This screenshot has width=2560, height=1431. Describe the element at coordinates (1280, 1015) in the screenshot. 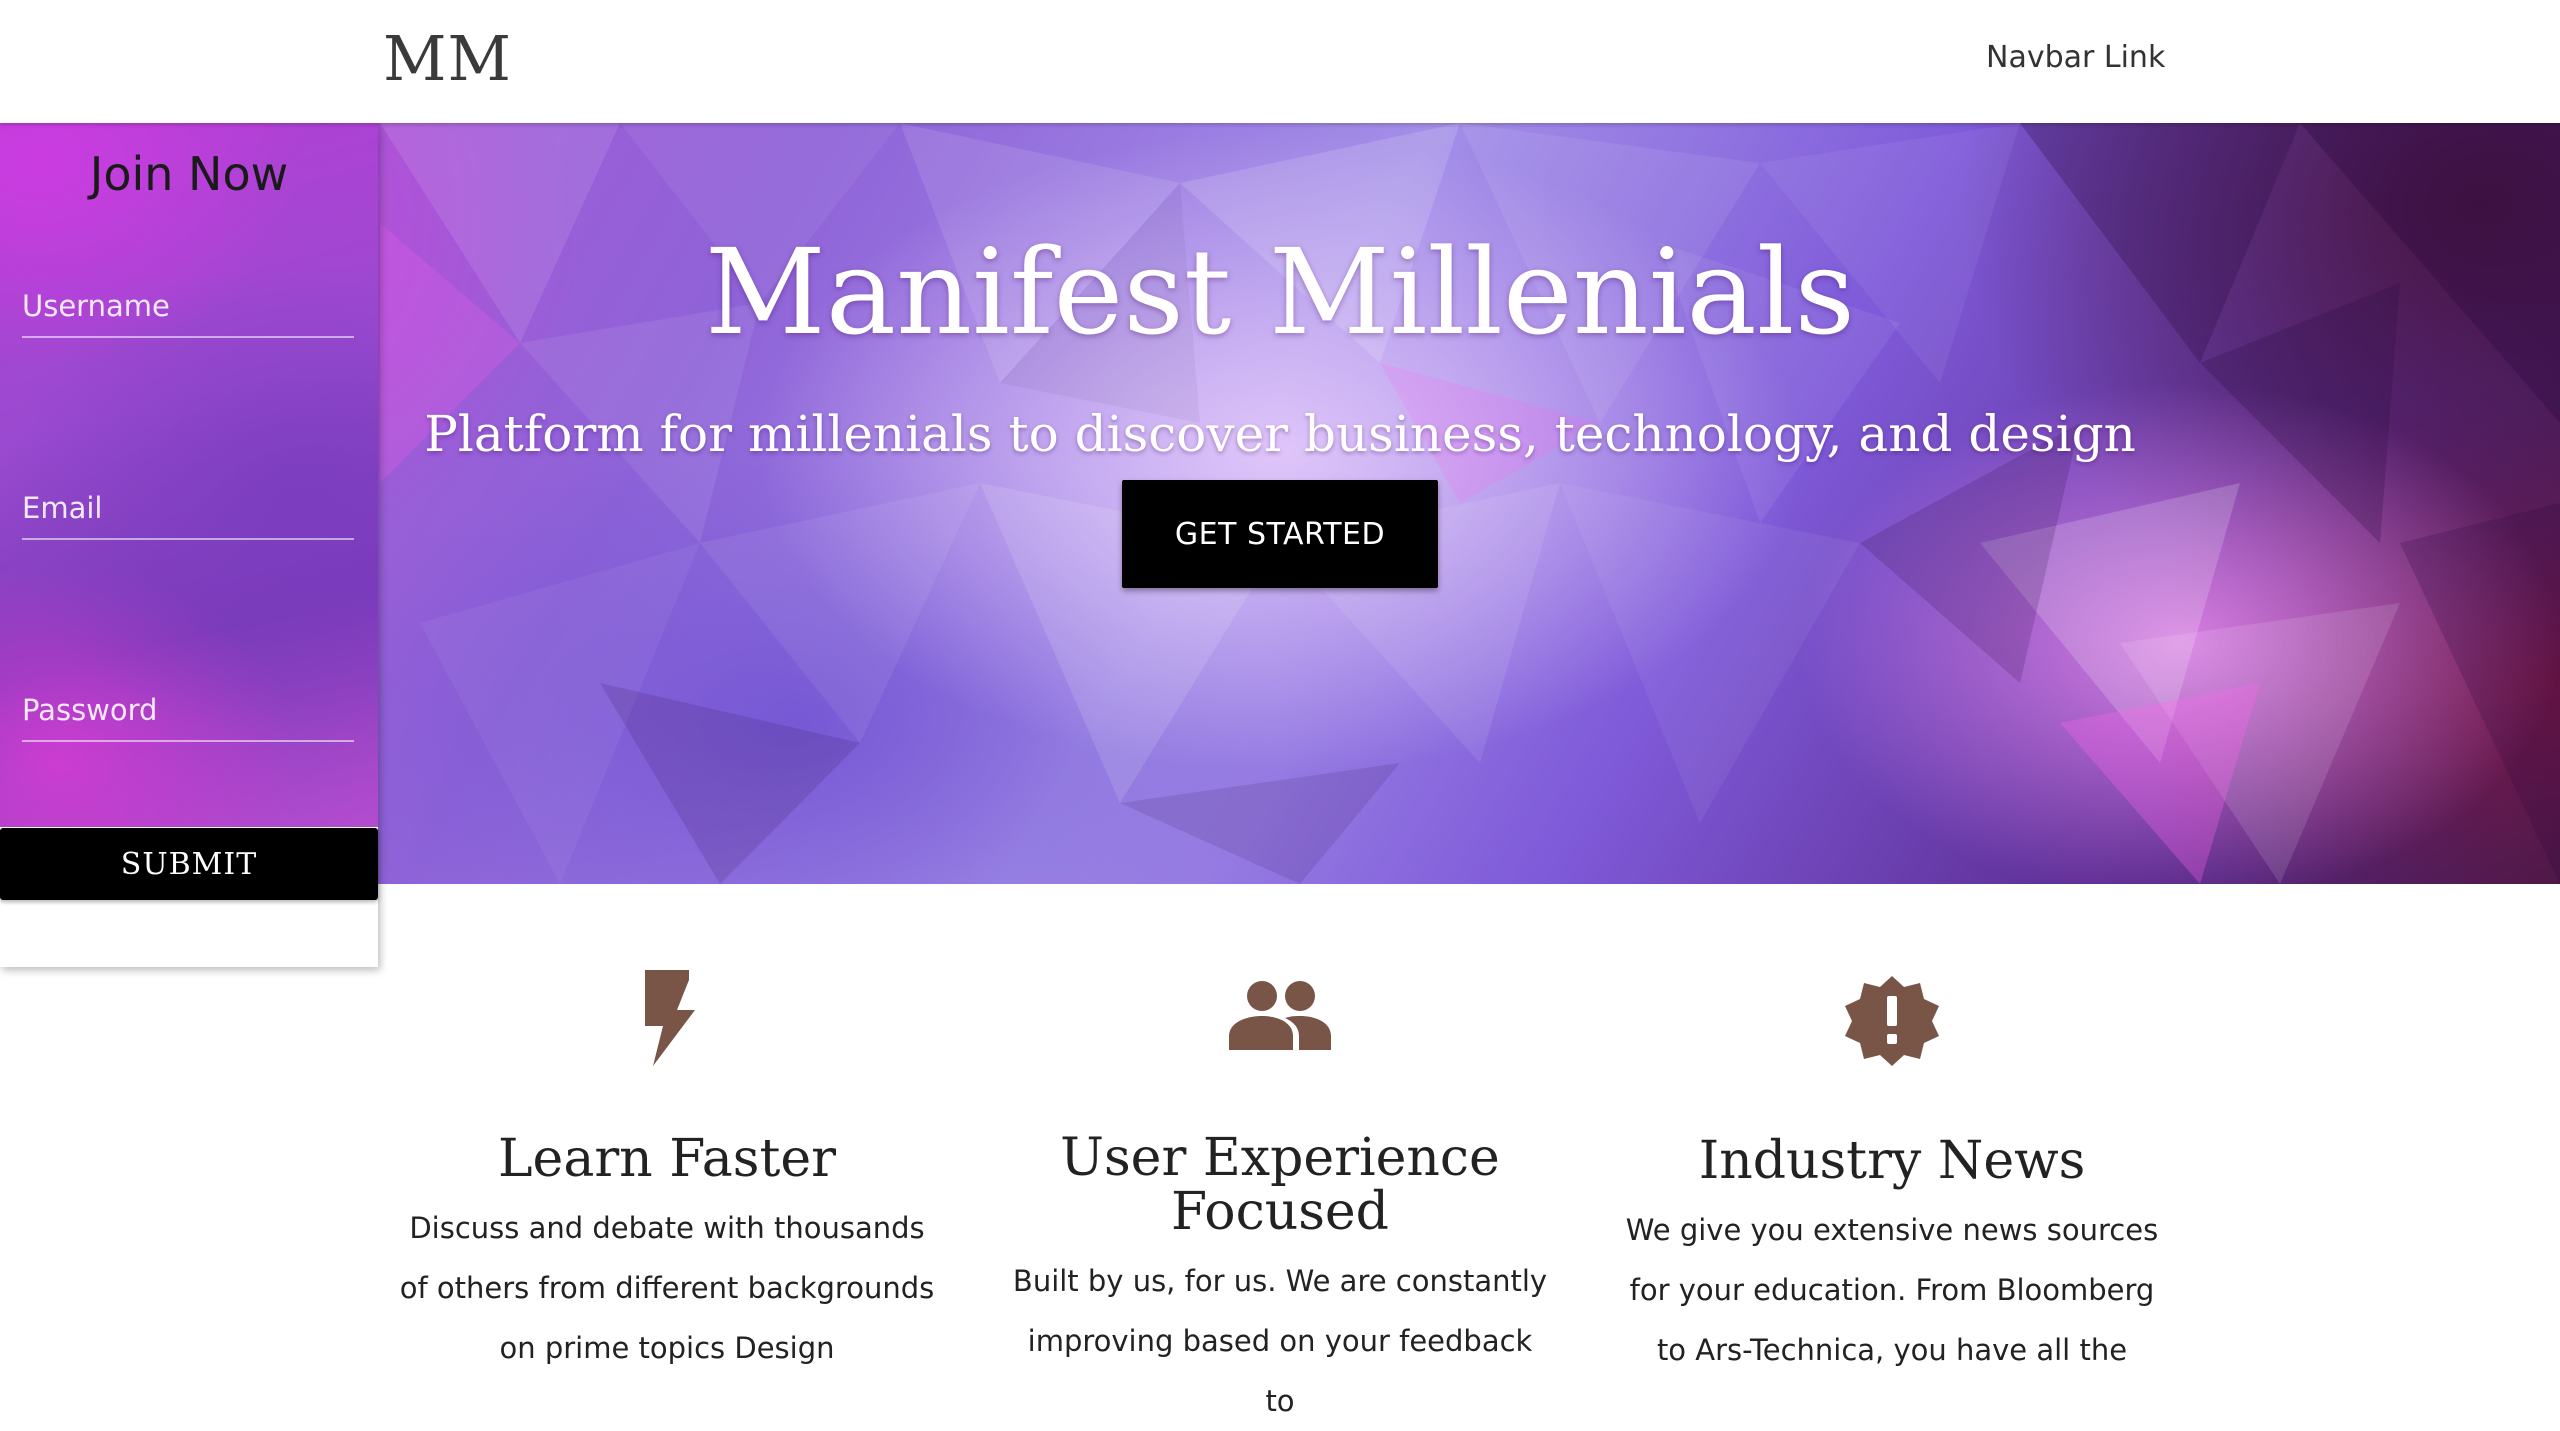

I see `people-group-icon` at that location.